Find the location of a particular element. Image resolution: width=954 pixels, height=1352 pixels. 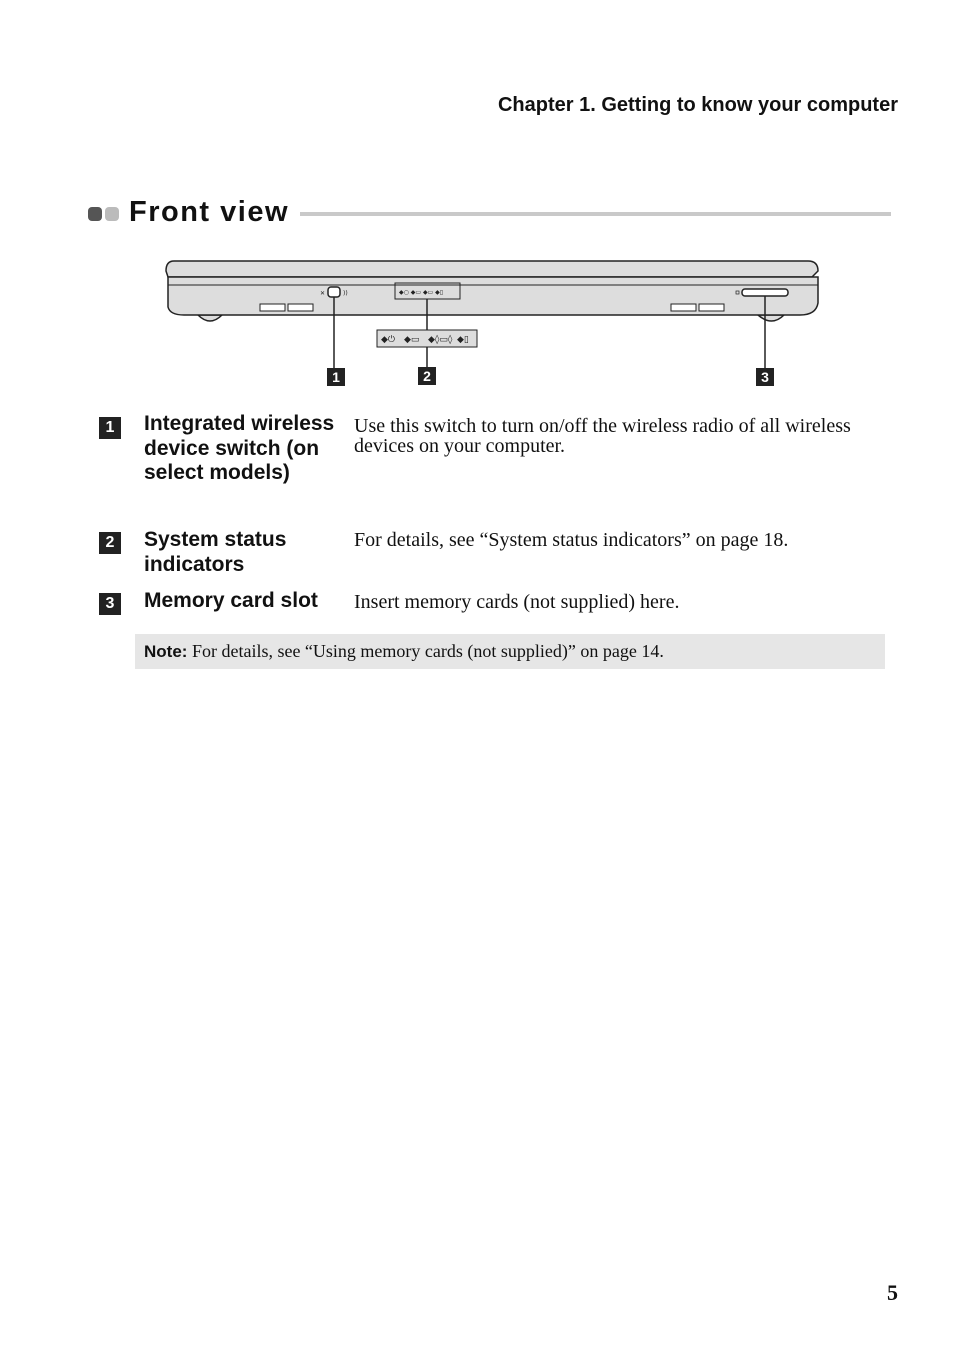

bullet-dot-light-icon is located at coordinates (112, 214).